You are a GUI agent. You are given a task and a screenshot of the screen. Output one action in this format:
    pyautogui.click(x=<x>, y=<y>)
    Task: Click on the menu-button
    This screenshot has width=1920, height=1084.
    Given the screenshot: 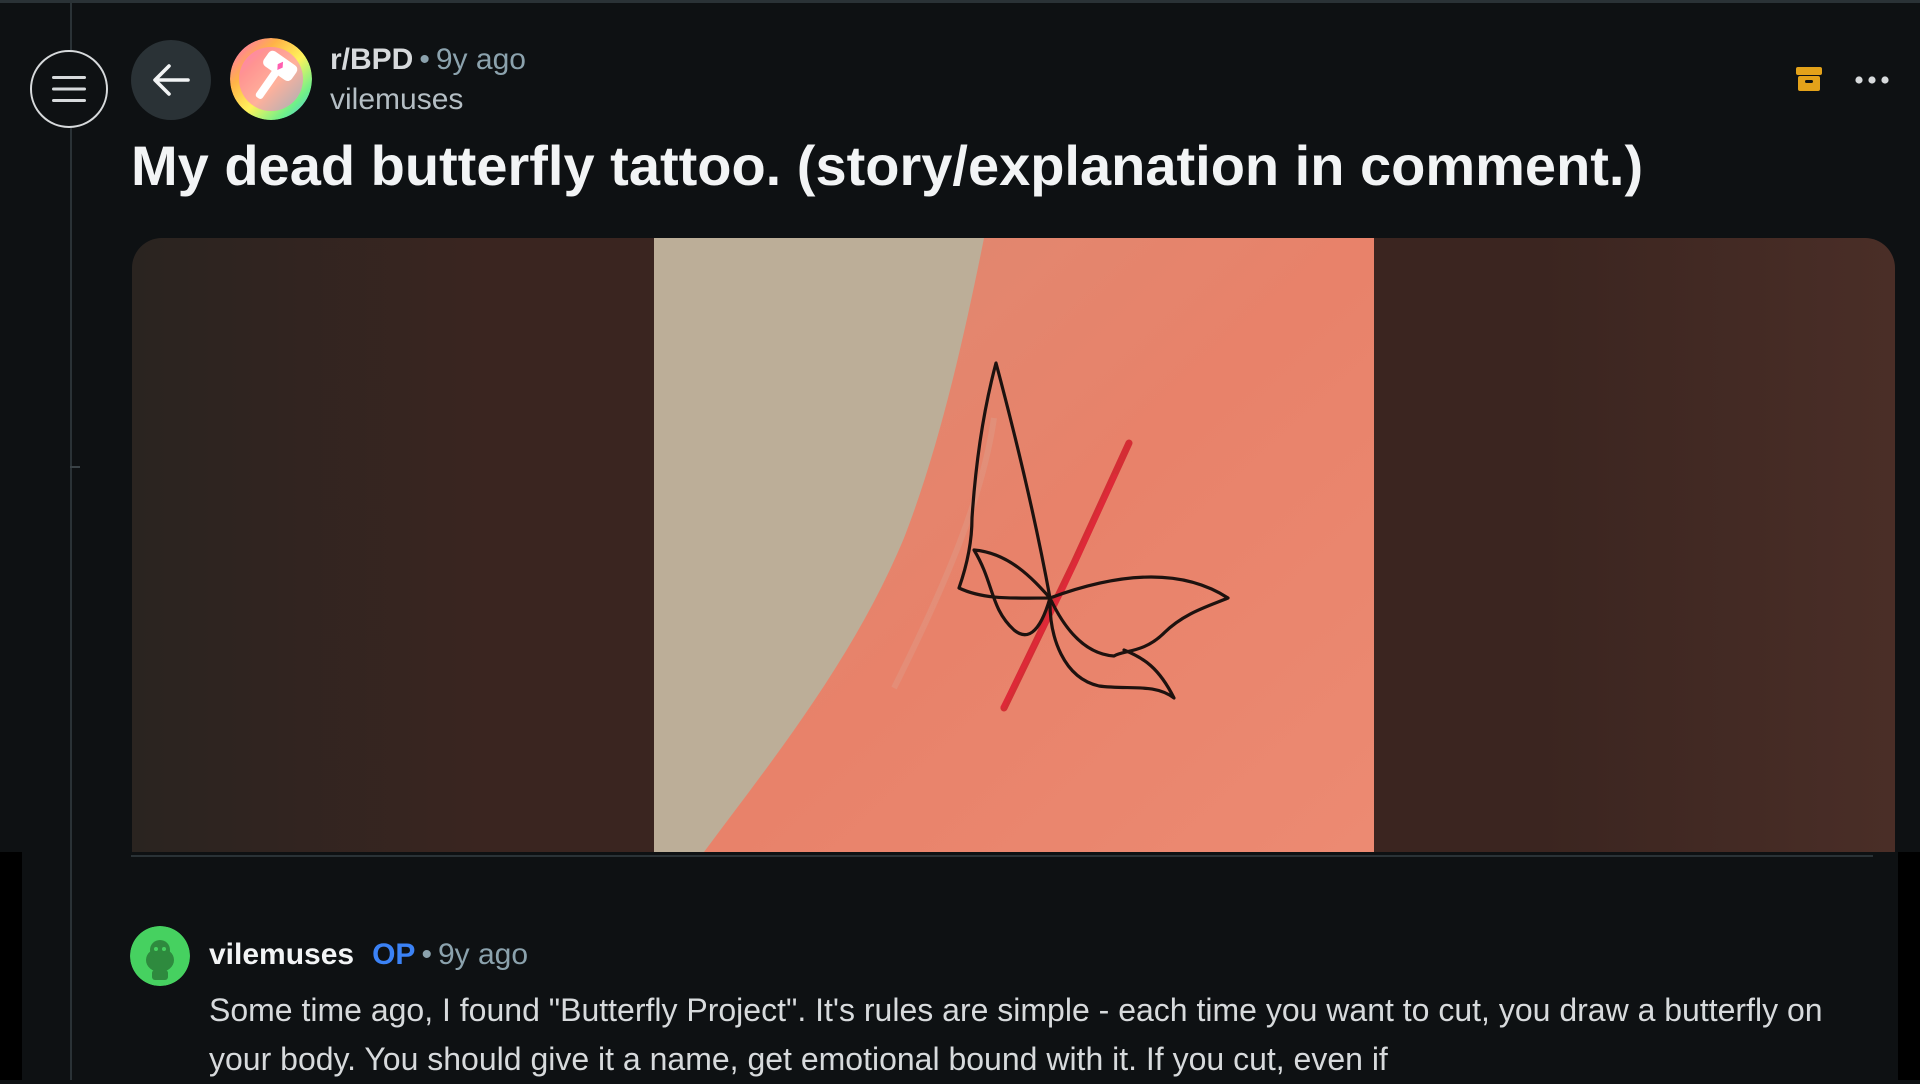 What is the action you would take?
    pyautogui.click(x=69, y=89)
    